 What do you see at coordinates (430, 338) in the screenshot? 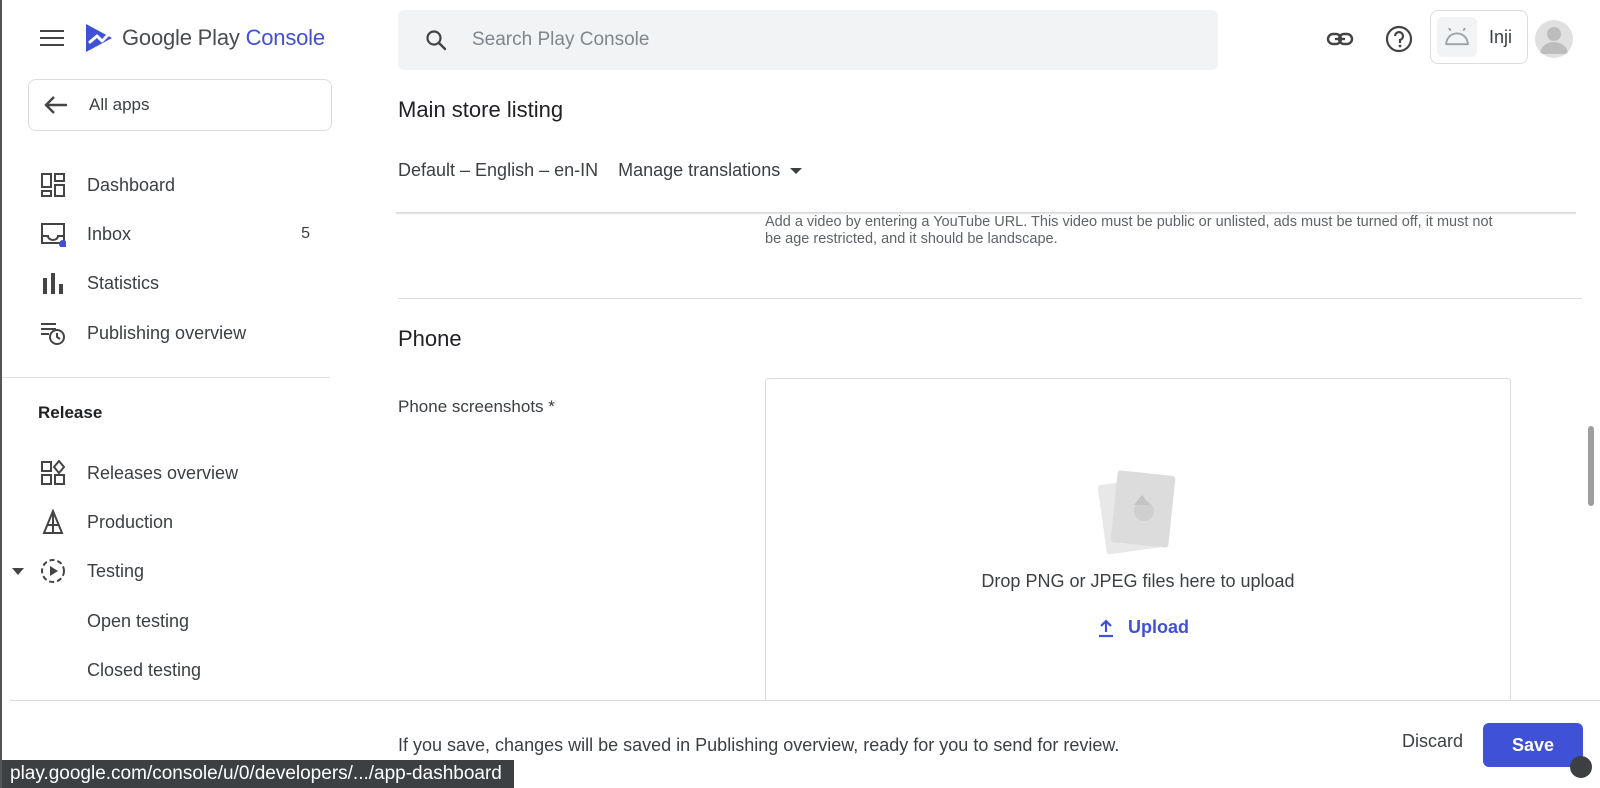
I see `phone-section-title: Phone` at bounding box center [430, 338].